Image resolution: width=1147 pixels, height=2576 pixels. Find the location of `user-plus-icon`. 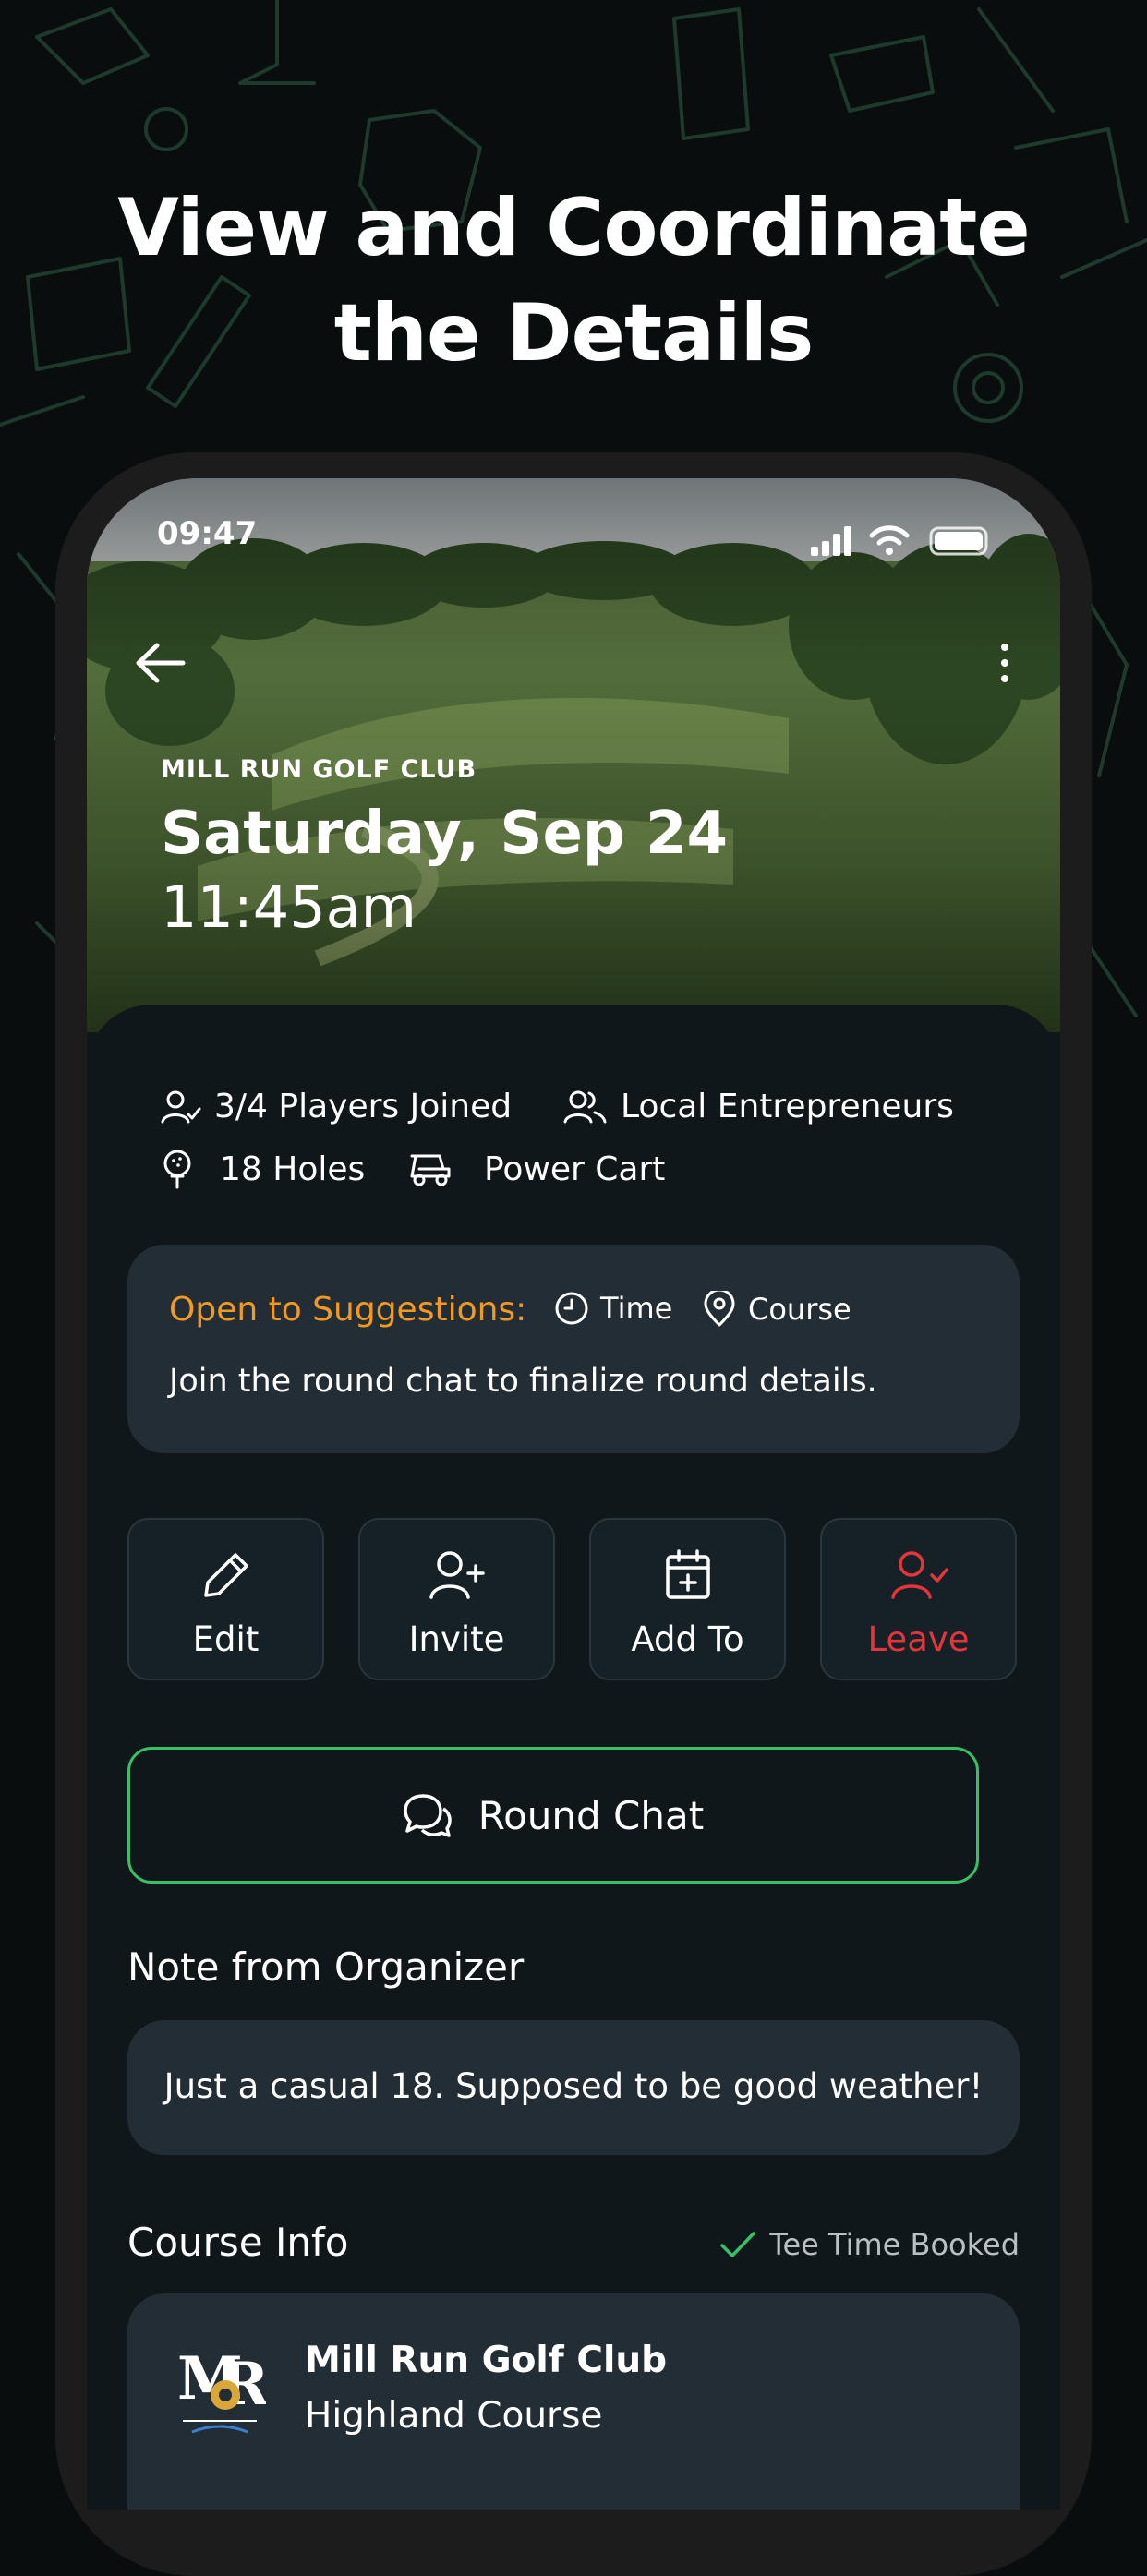

user-plus-icon is located at coordinates (457, 1575).